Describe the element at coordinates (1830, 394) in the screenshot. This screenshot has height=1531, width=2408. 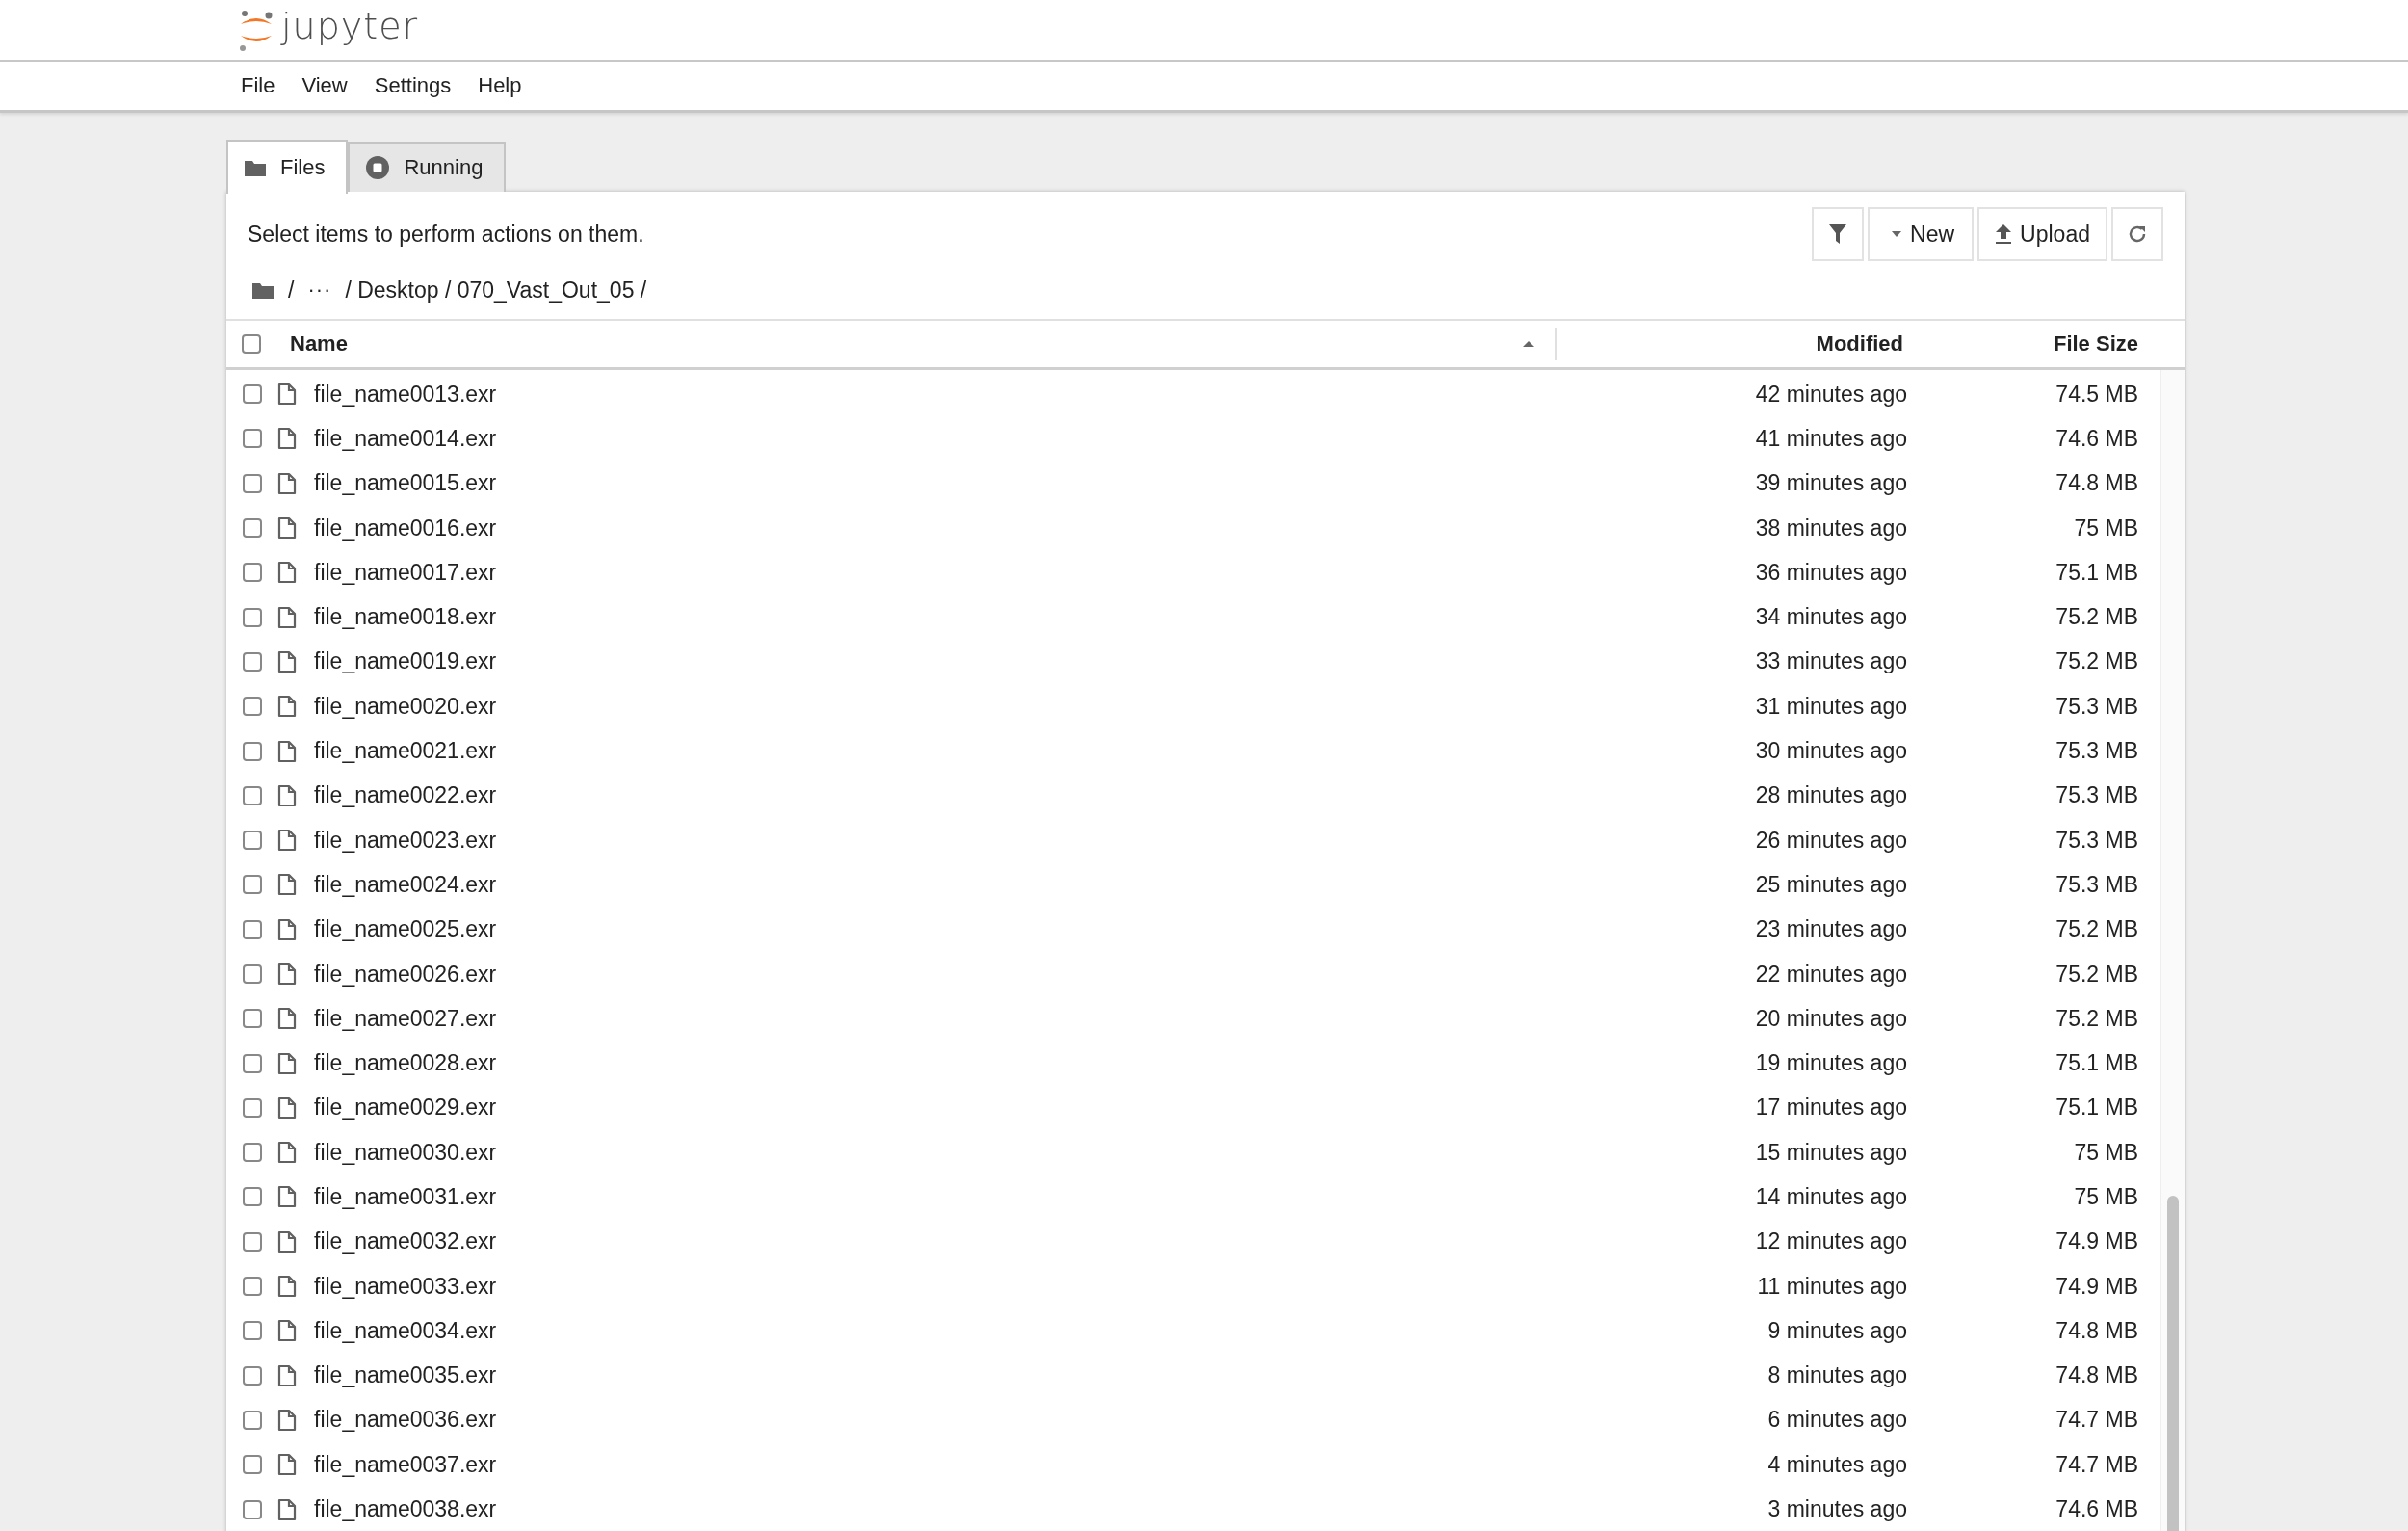
I see `modified-time: 42 minutes ago` at that location.